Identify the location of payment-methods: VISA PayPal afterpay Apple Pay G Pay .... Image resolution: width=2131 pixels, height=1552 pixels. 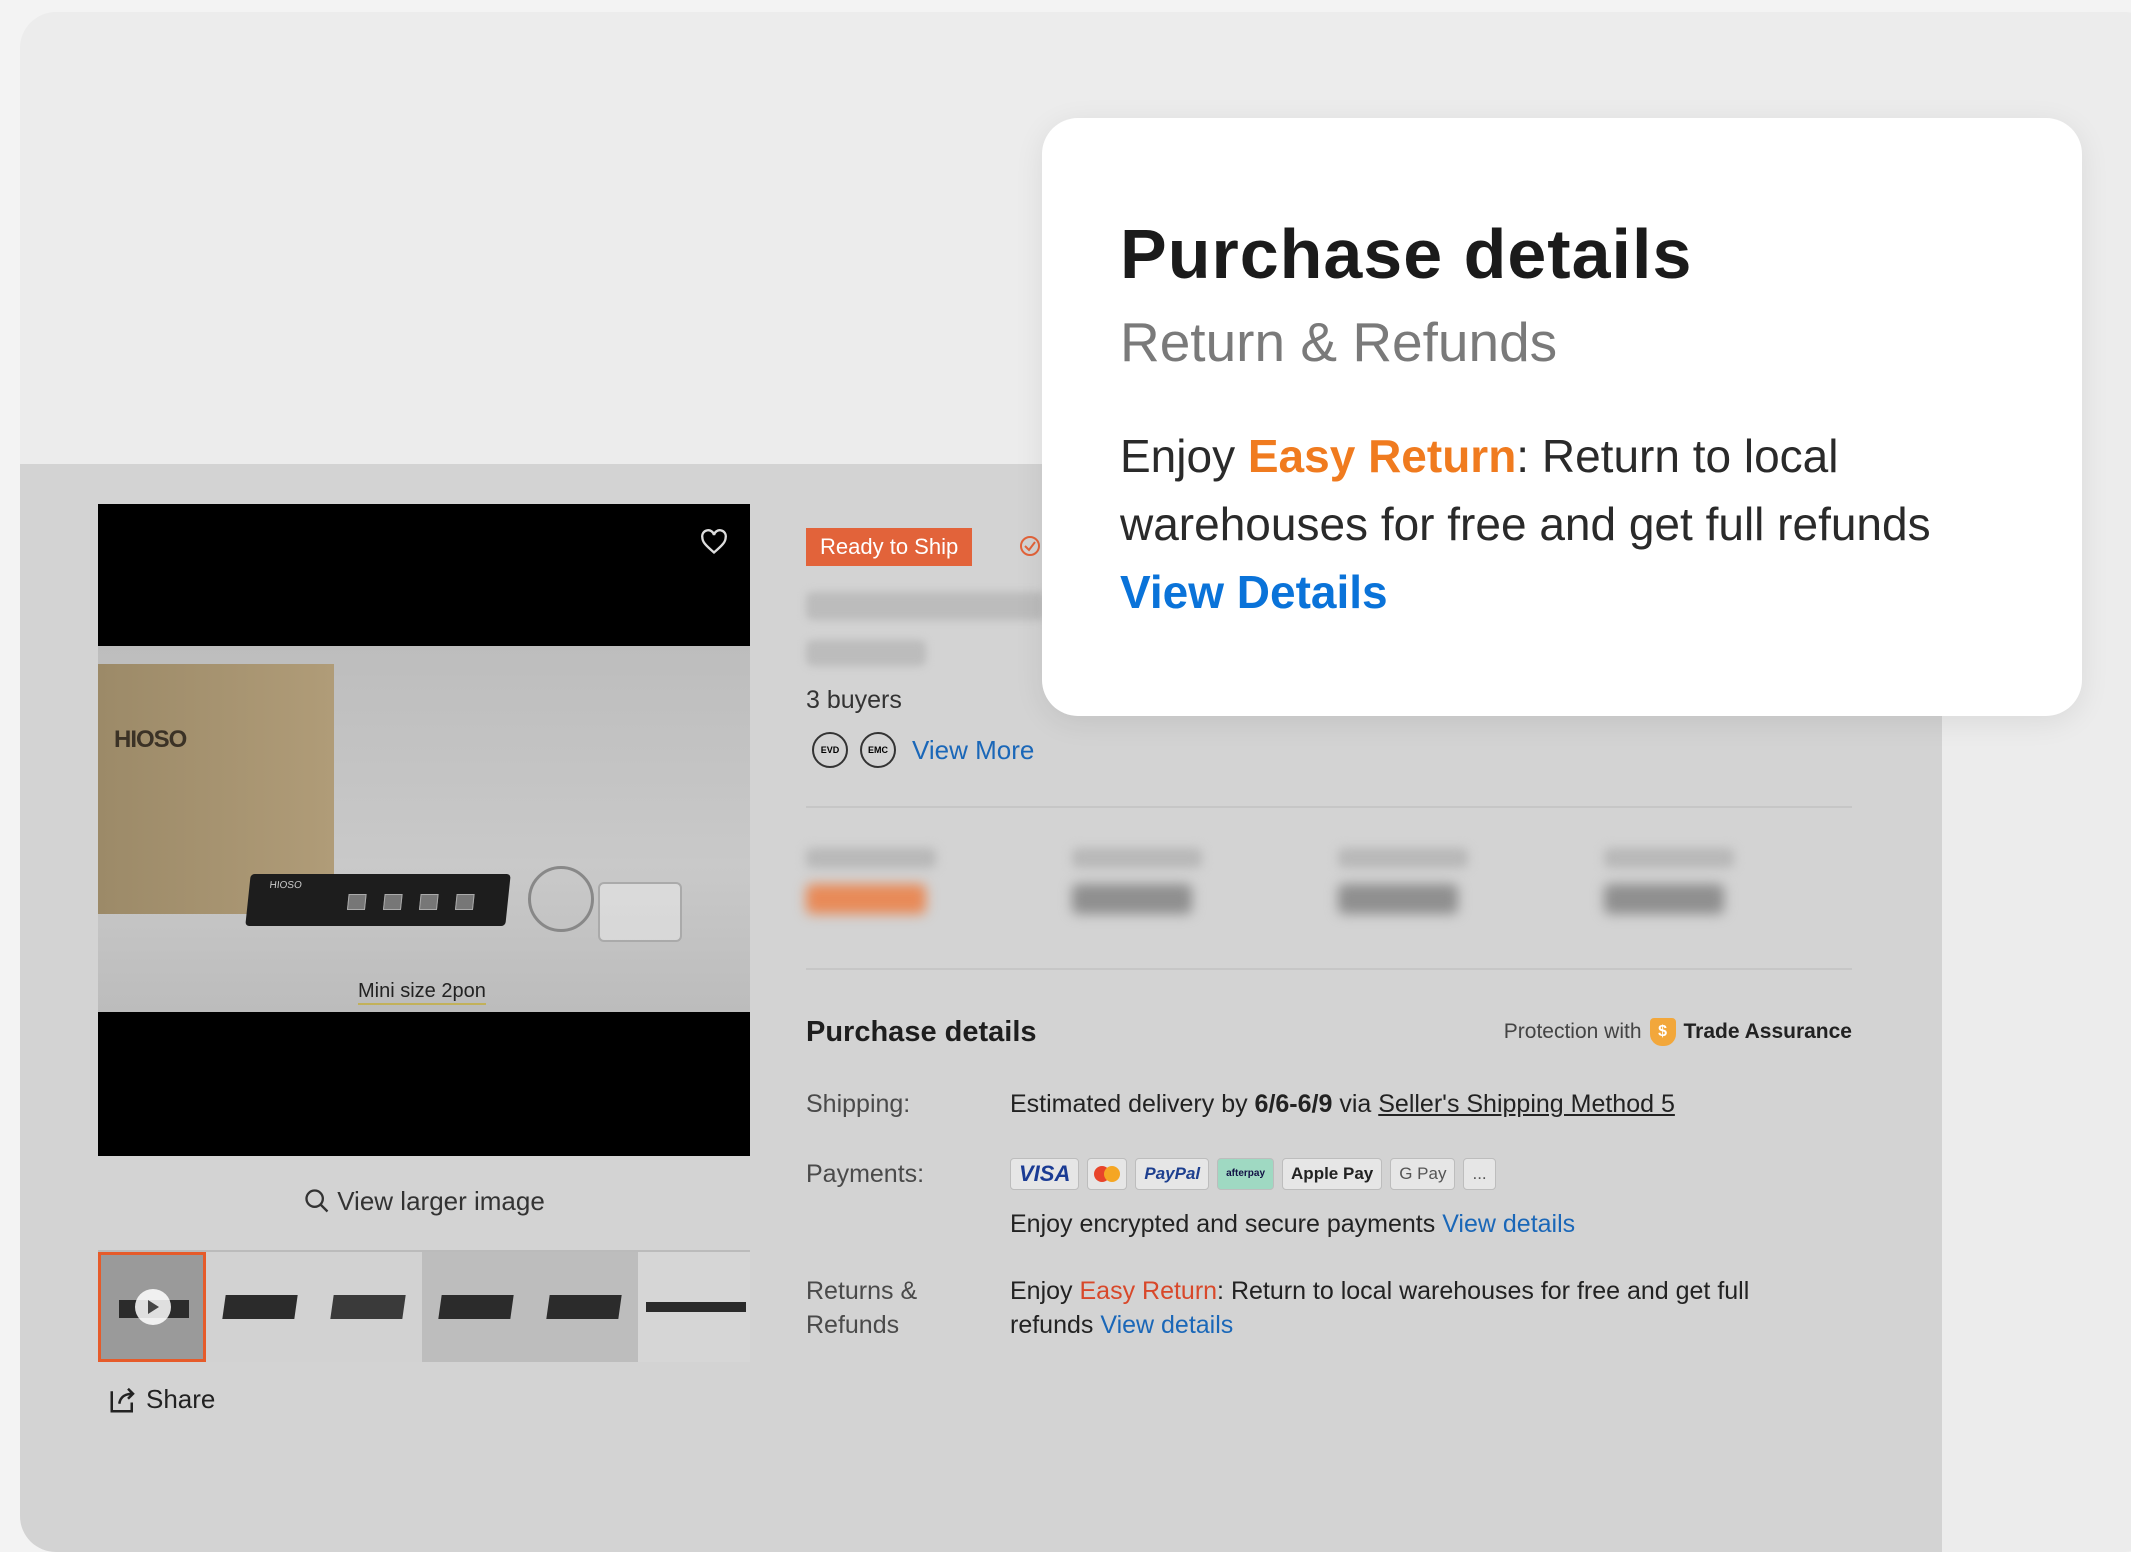
(1253, 1174).